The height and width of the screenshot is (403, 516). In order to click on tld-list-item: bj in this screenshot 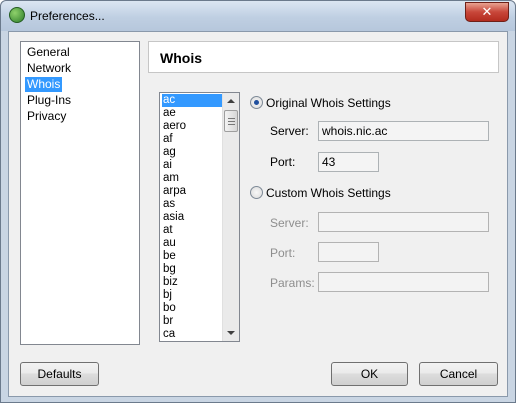, I will do `click(192, 295)`.